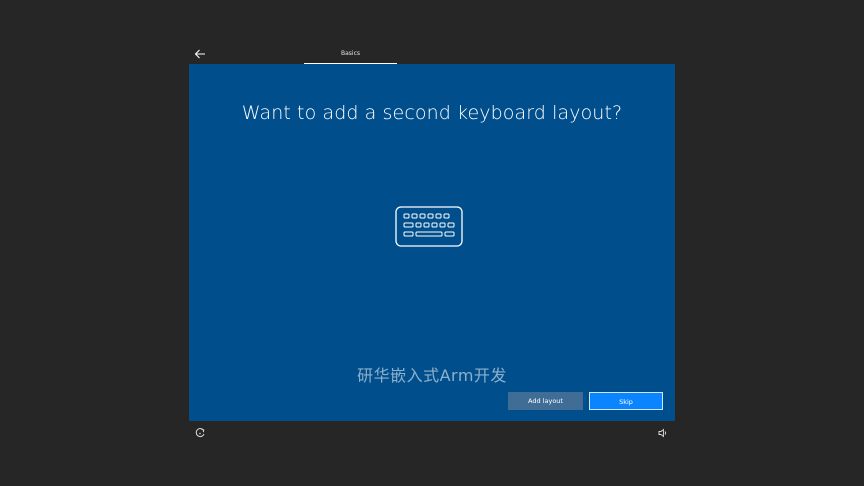 Image resolution: width=864 pixels, height=486 pixels. I want to click on ease-of-access-icon, so click(200, 433).